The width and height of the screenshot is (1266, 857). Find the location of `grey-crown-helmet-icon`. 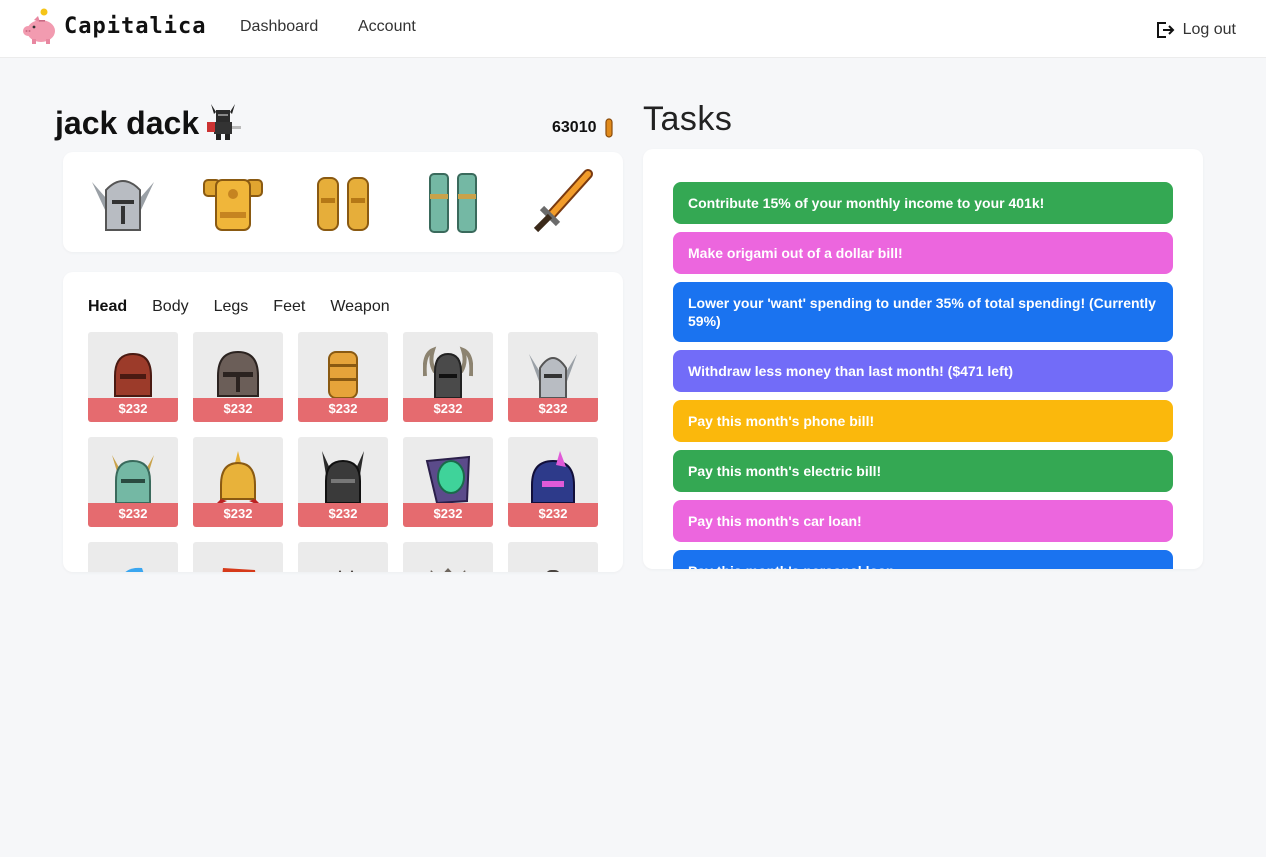

grey-crown-helmet-icon is located at coordinates (448, 570).